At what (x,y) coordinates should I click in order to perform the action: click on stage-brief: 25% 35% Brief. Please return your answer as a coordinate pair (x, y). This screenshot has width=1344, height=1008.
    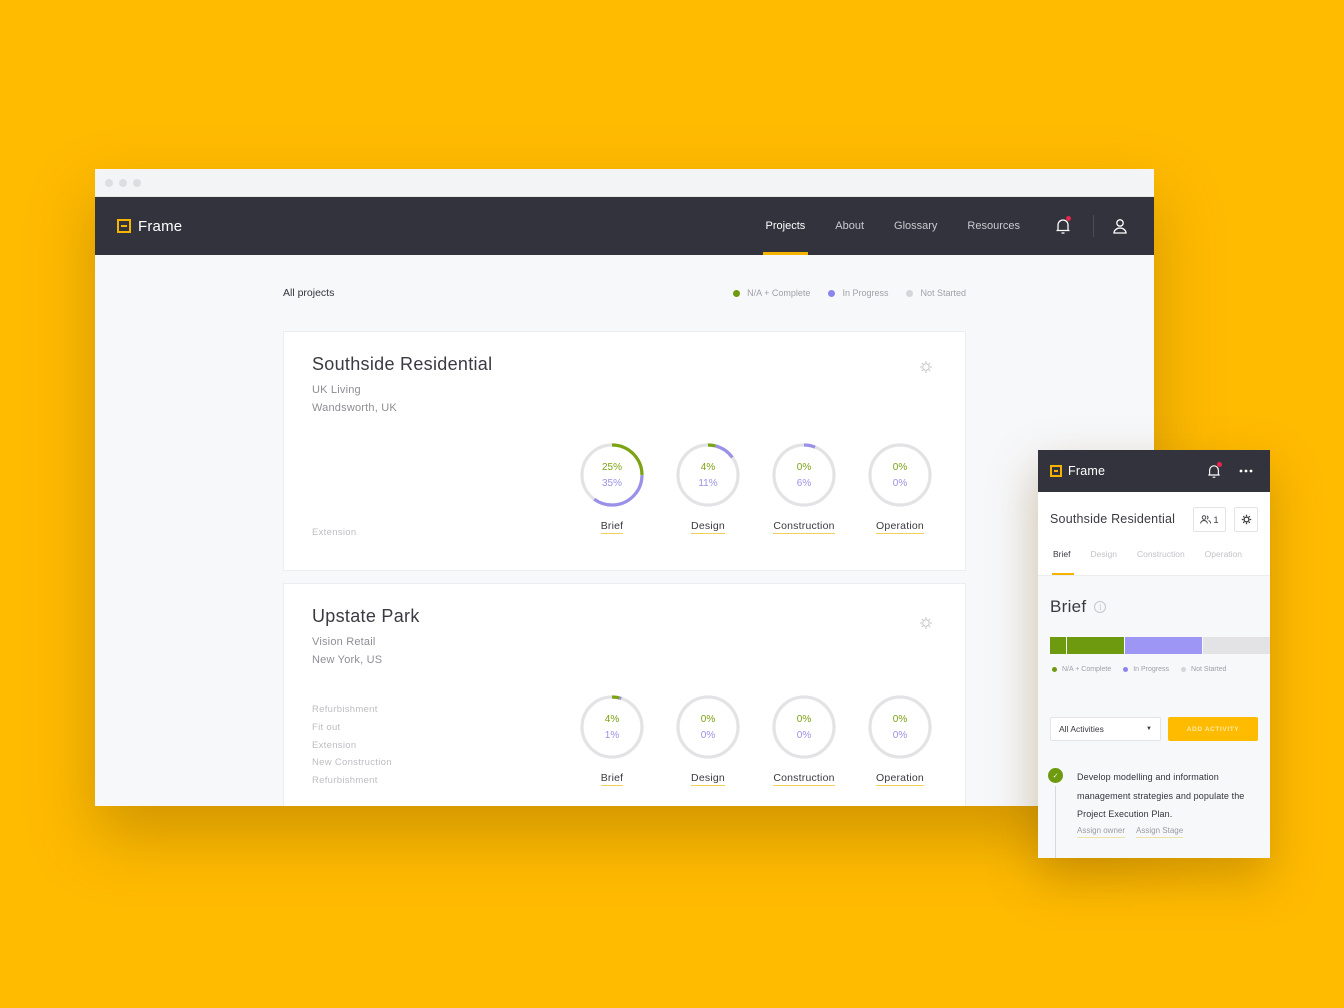
    Looking at the image, I should click on (612, 488).